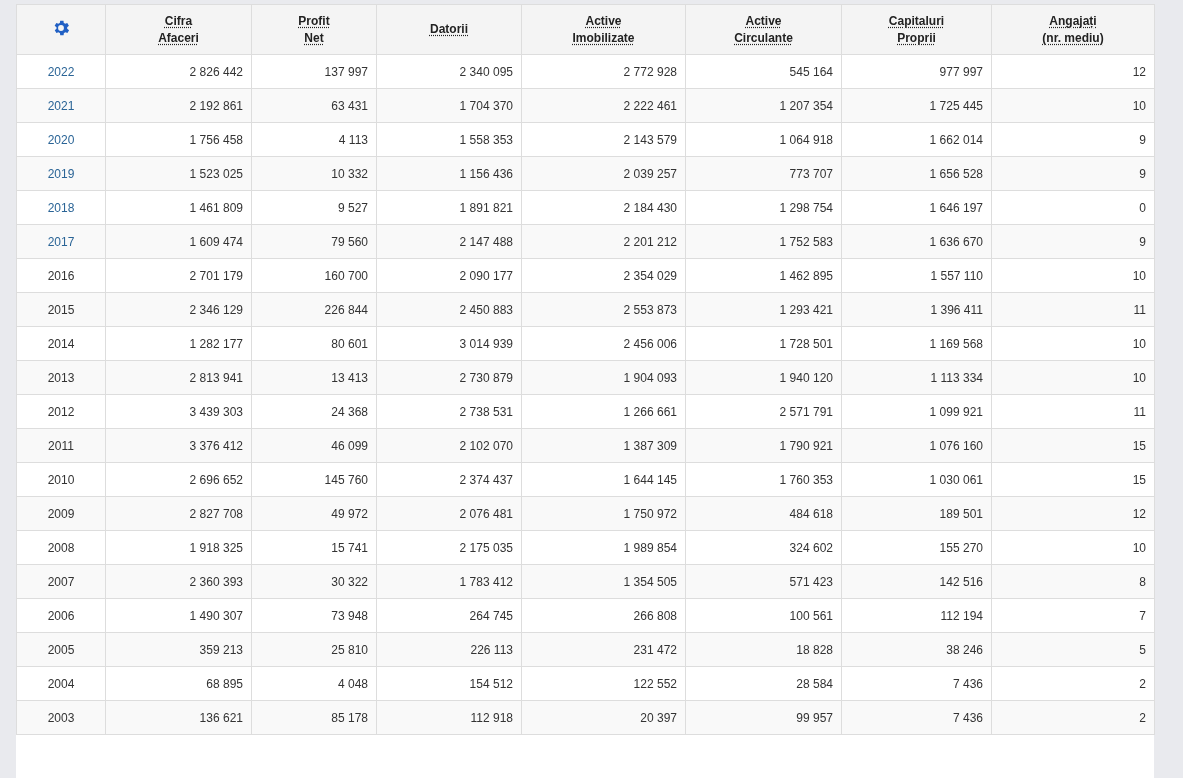 The height and width of the screenshot is (778, 1183). Describe the element at coordinates (449, 479) in the screenshot. I see `table-cell: 2 374 437` at that location.